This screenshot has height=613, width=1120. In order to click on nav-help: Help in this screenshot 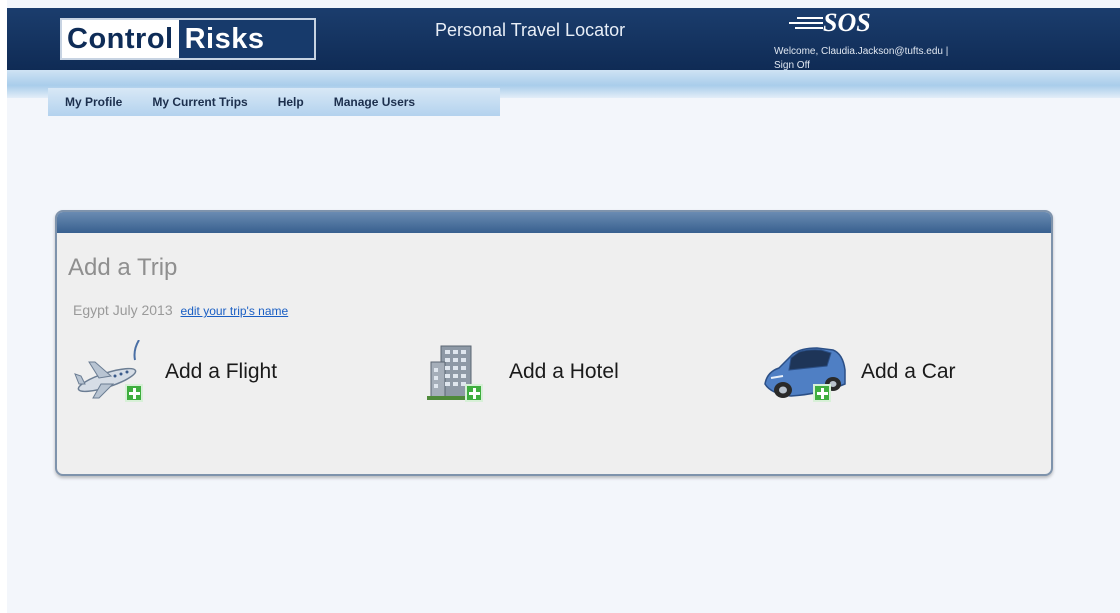, I will do `click(291, 102)`.